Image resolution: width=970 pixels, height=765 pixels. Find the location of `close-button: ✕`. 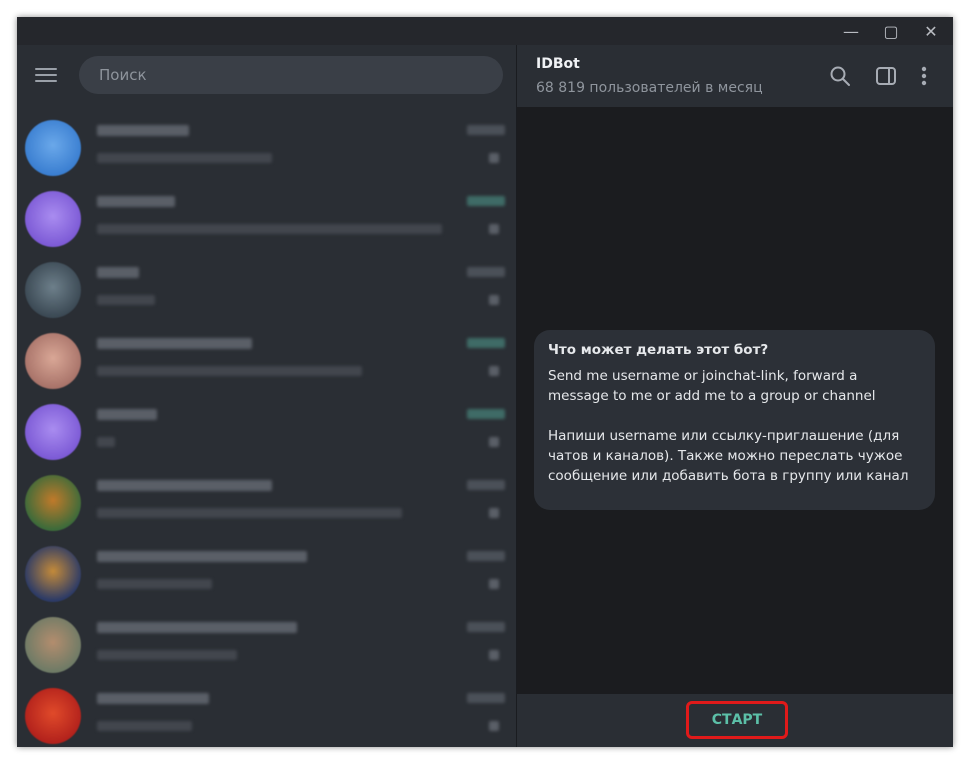

close-button: ✕ is located at coordinates (931, 31).